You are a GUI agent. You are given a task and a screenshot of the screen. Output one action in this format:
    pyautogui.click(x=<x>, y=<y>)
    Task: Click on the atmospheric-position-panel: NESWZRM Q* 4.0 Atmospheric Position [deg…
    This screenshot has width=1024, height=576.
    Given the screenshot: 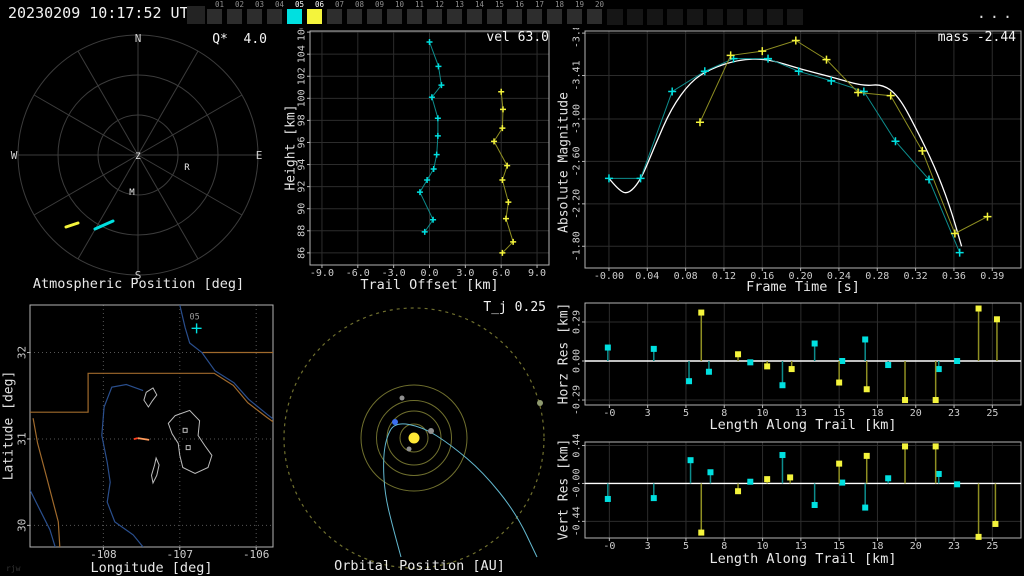 What is the action you would take?
    pyautogui.click(x=141, y=161)
    